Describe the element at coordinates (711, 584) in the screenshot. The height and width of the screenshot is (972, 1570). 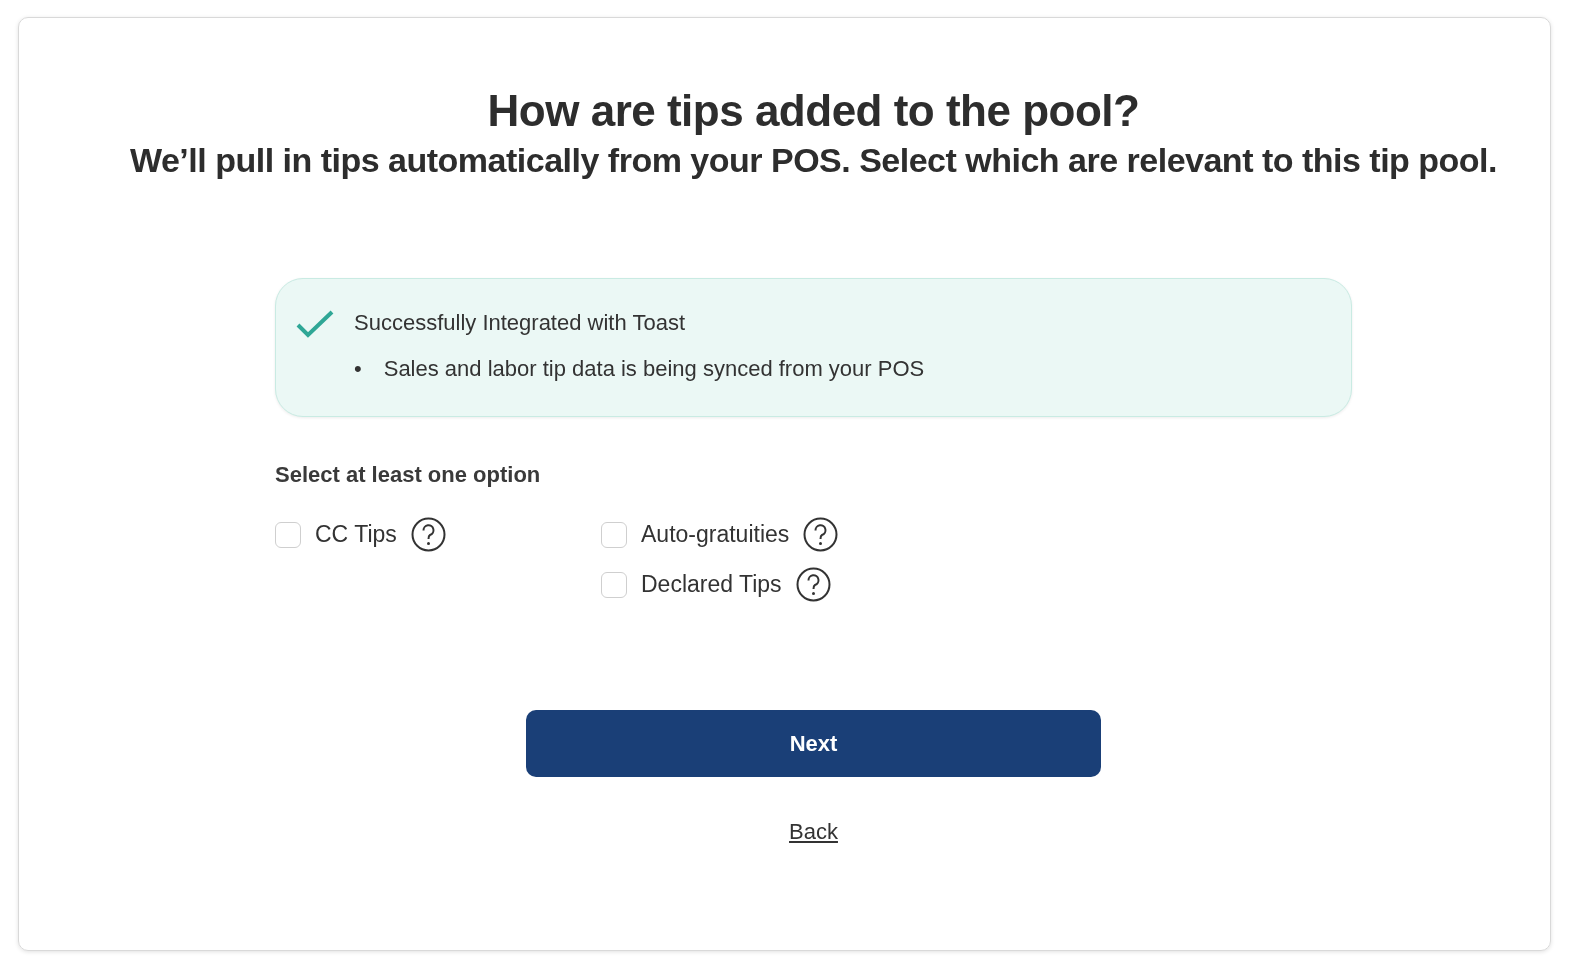
I see `option-label: Declared Tips` at that location.